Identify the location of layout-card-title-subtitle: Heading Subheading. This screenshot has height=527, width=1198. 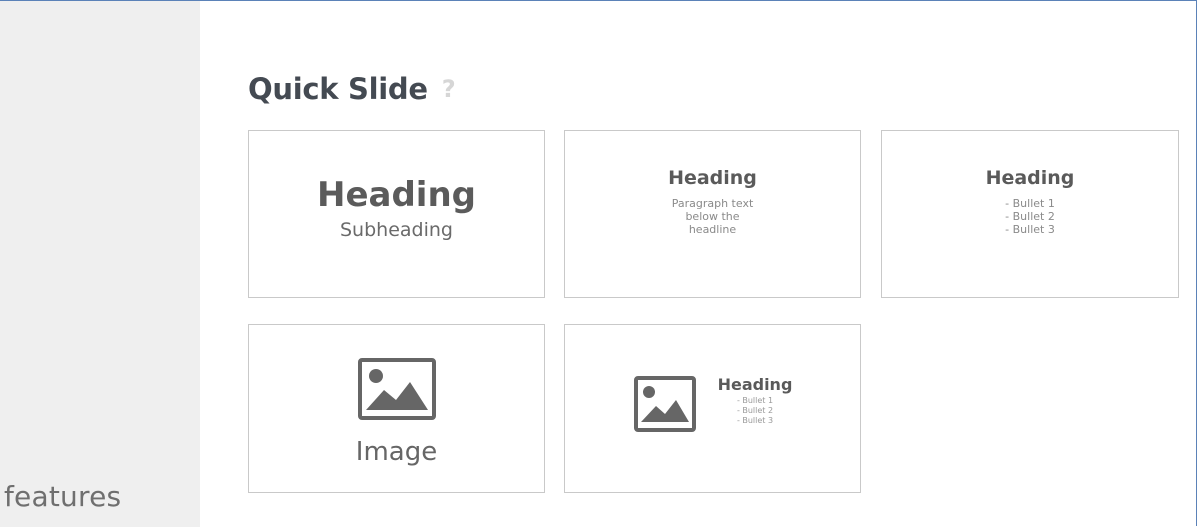
(396, 214).